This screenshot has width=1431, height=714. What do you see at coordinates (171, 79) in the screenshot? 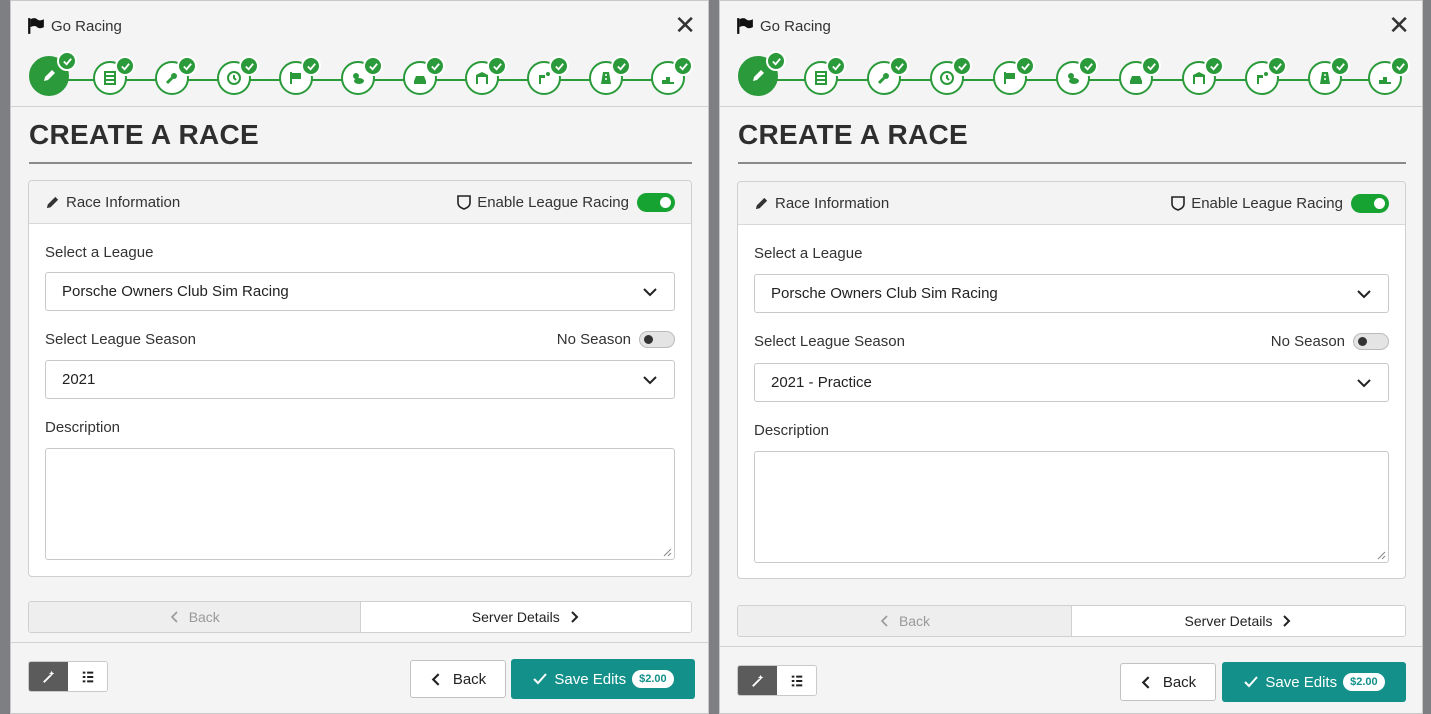
I see `key-icon` at bounding box center [171, 79].